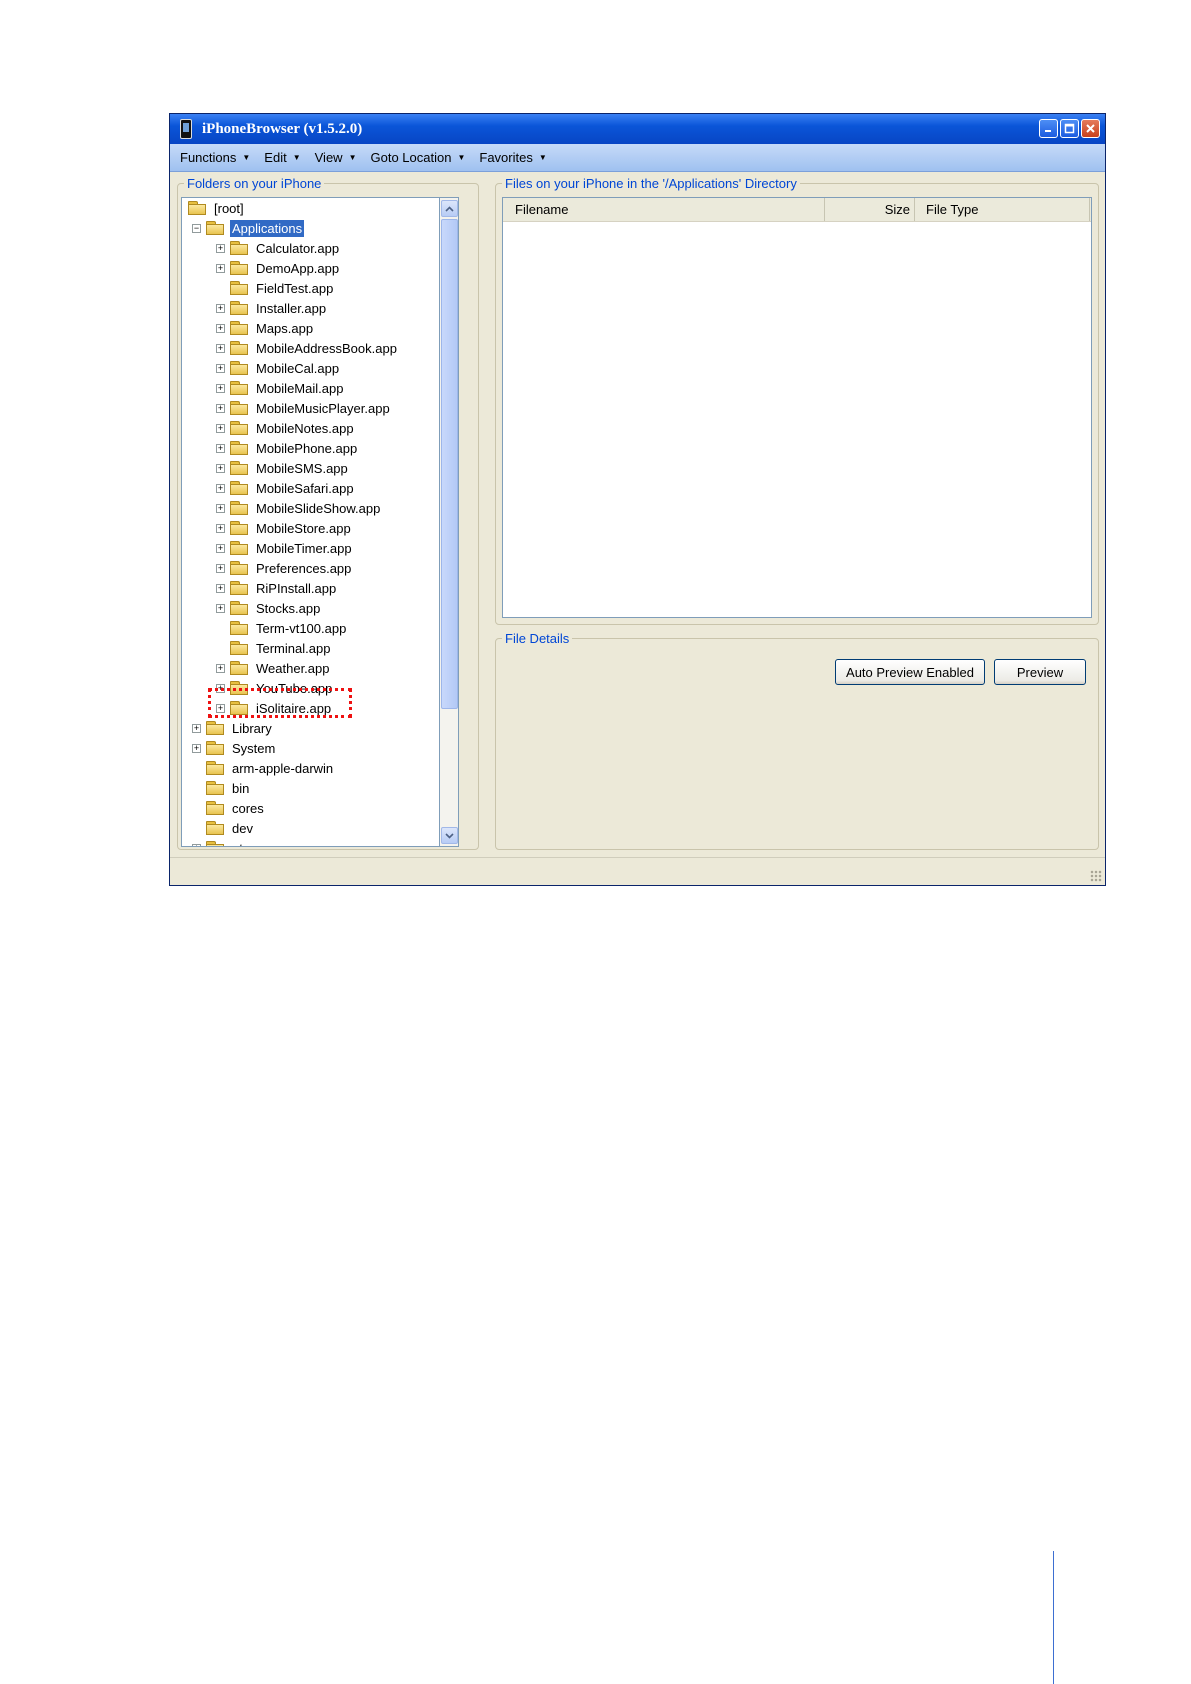  What do you see at coordinates (234, 748) in the screenshot?
I see `tree-item: + System` at bounding box center [234, 748].